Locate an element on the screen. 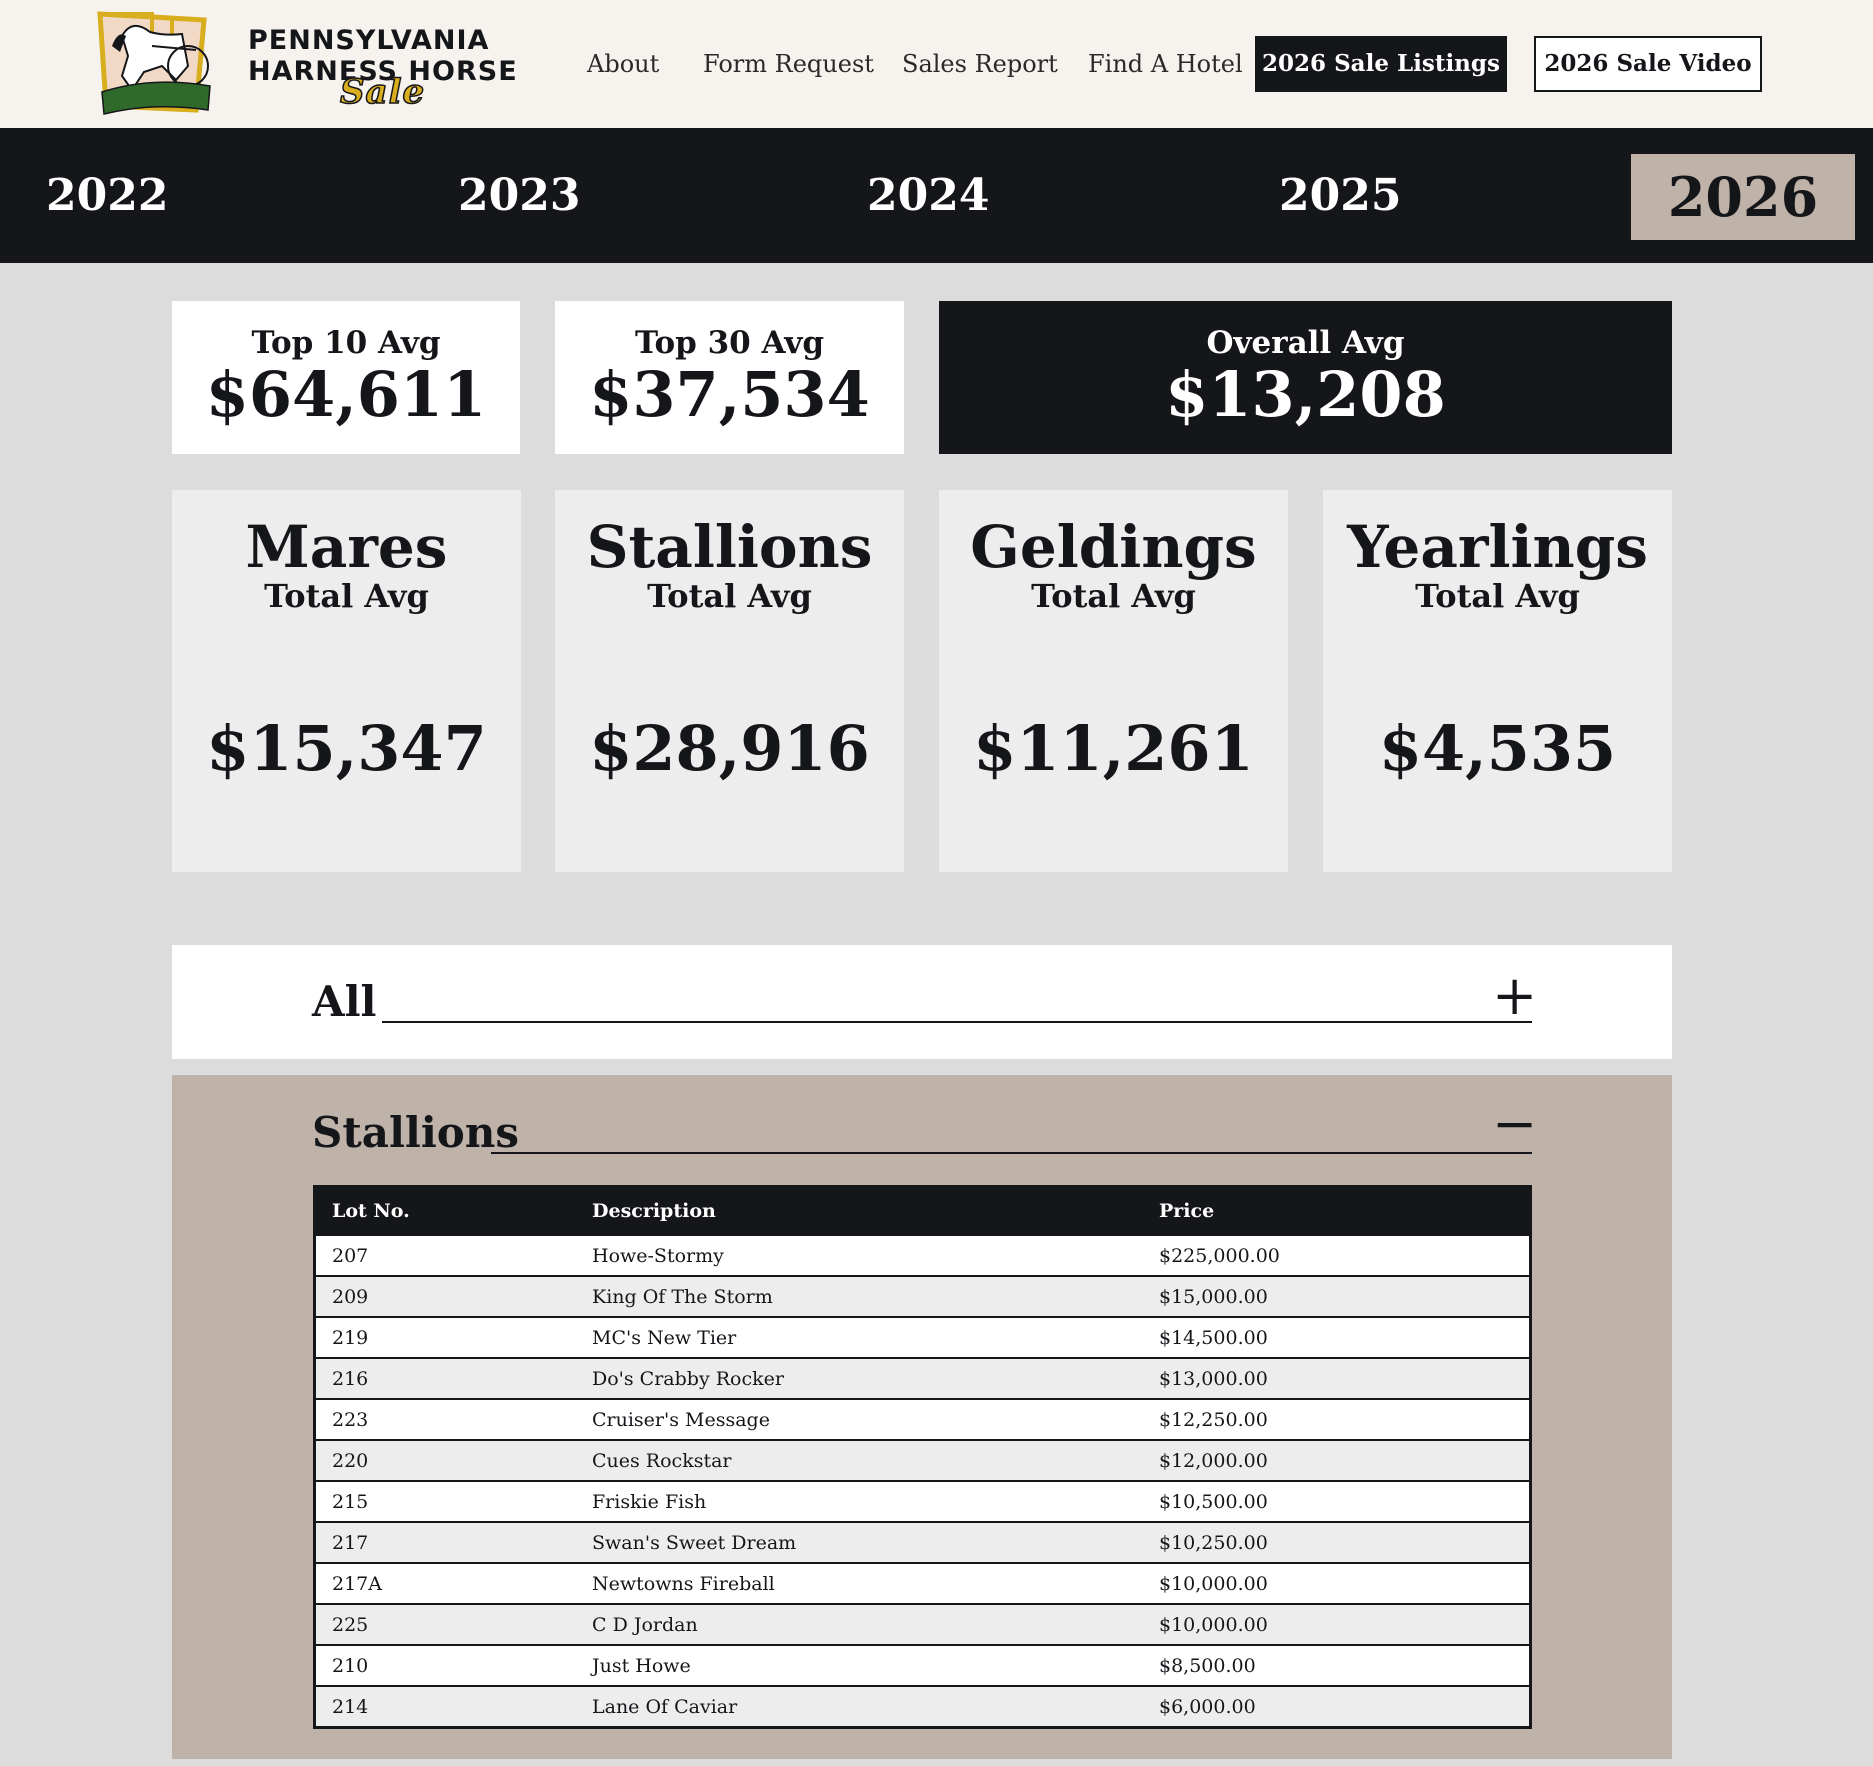 Image resolution: width=1873 pixels, height=1766 pixels. cell-description: Just Howe is located at coordinates (859, 1665).